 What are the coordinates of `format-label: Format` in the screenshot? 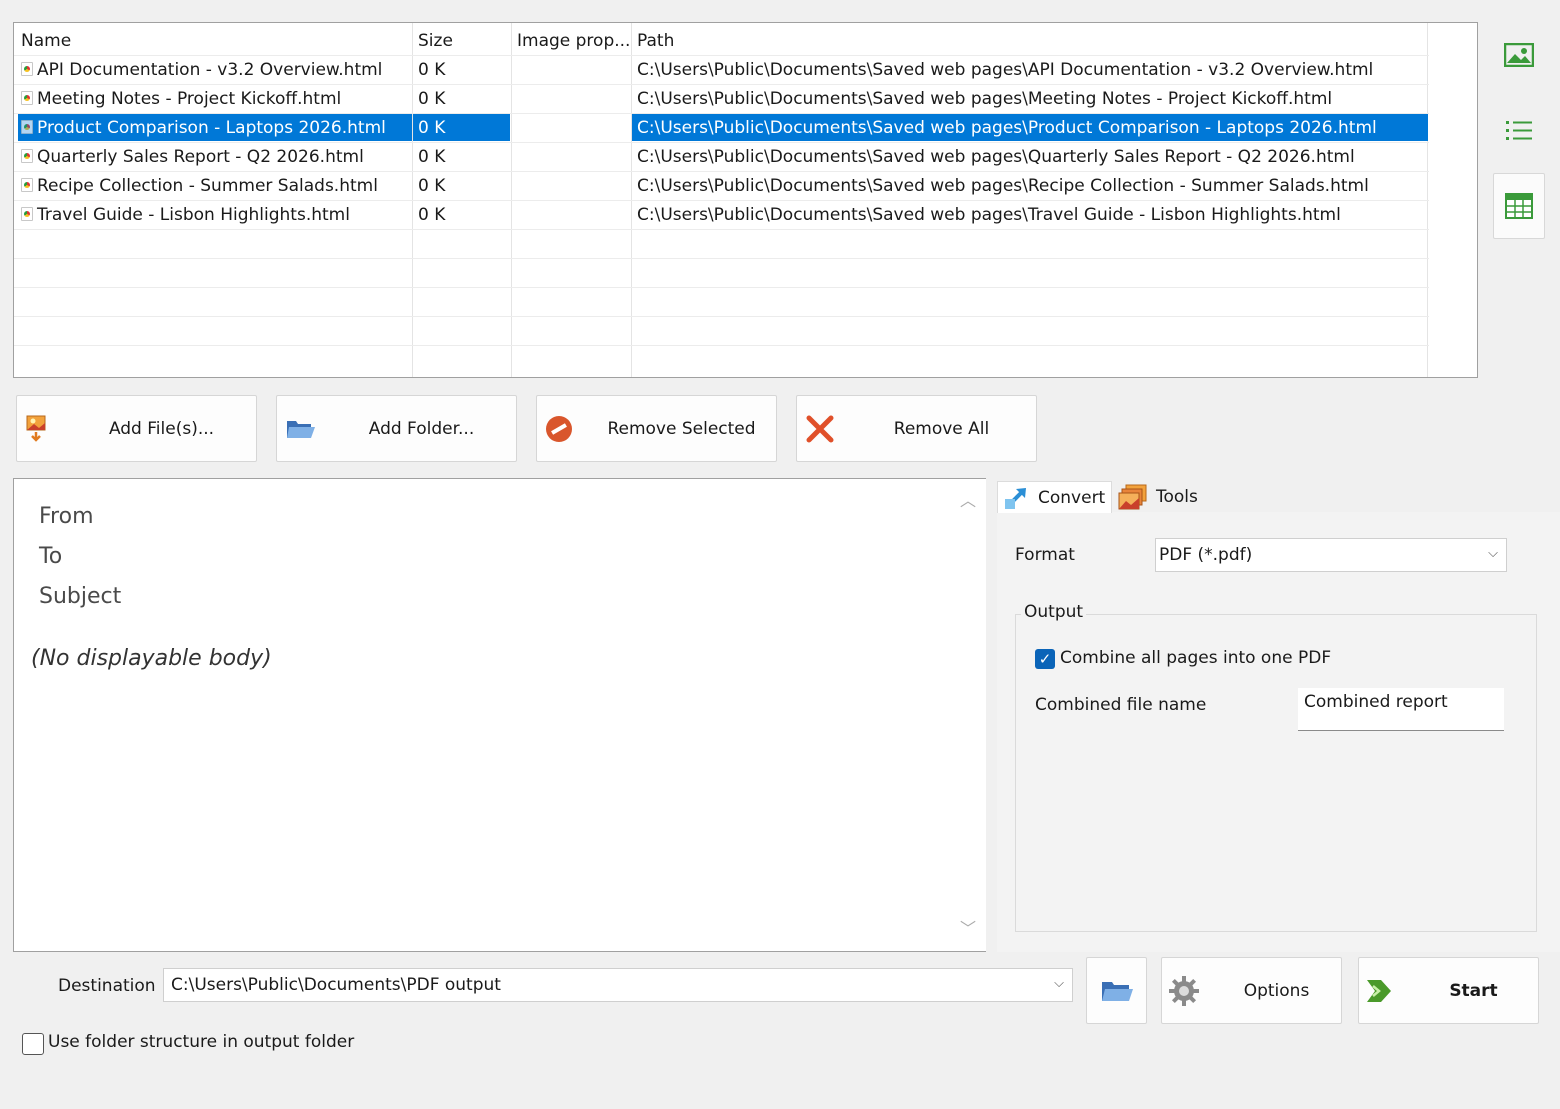 It's located at (1045, 555).